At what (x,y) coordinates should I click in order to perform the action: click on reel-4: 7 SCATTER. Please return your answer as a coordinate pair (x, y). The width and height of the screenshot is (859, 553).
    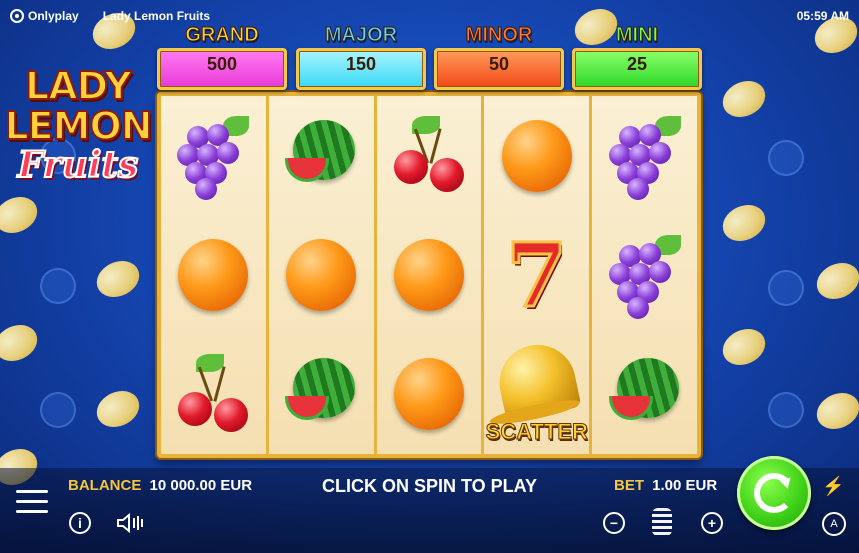
    Looking at the image, I should click on (538, 275).